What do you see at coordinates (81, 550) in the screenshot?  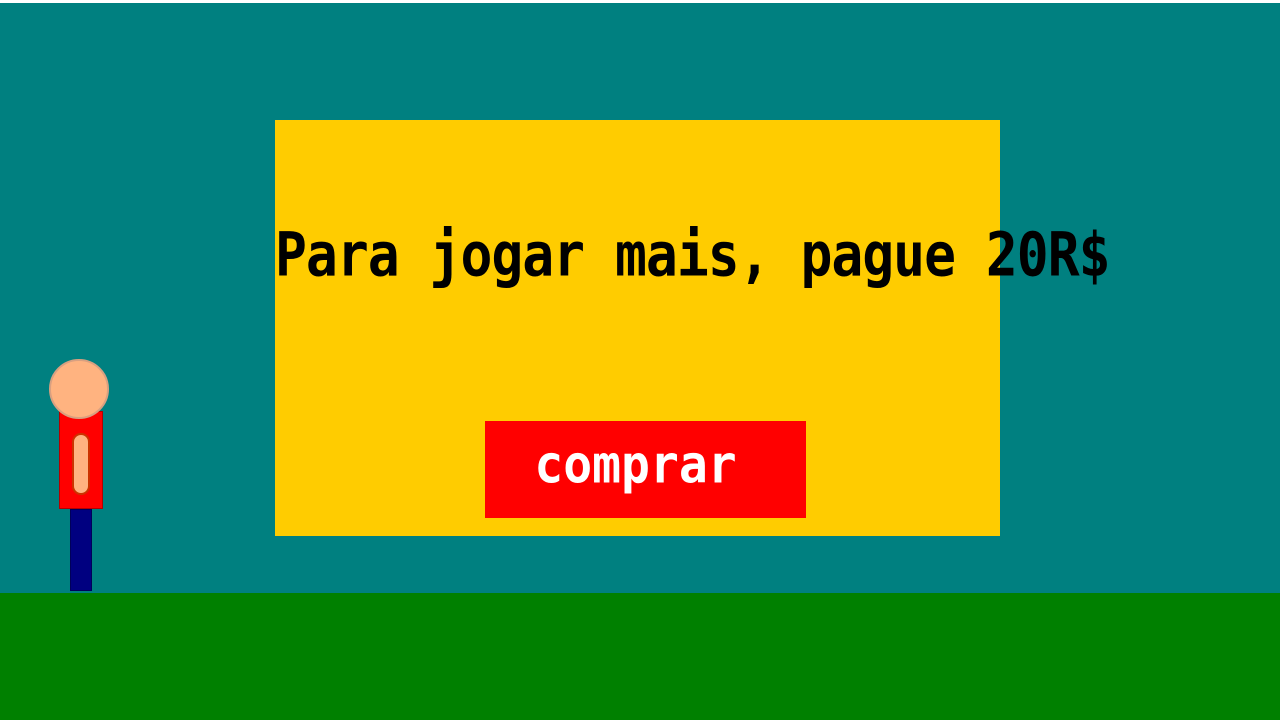 I see `player-legs` at bounding box center [81, 550].